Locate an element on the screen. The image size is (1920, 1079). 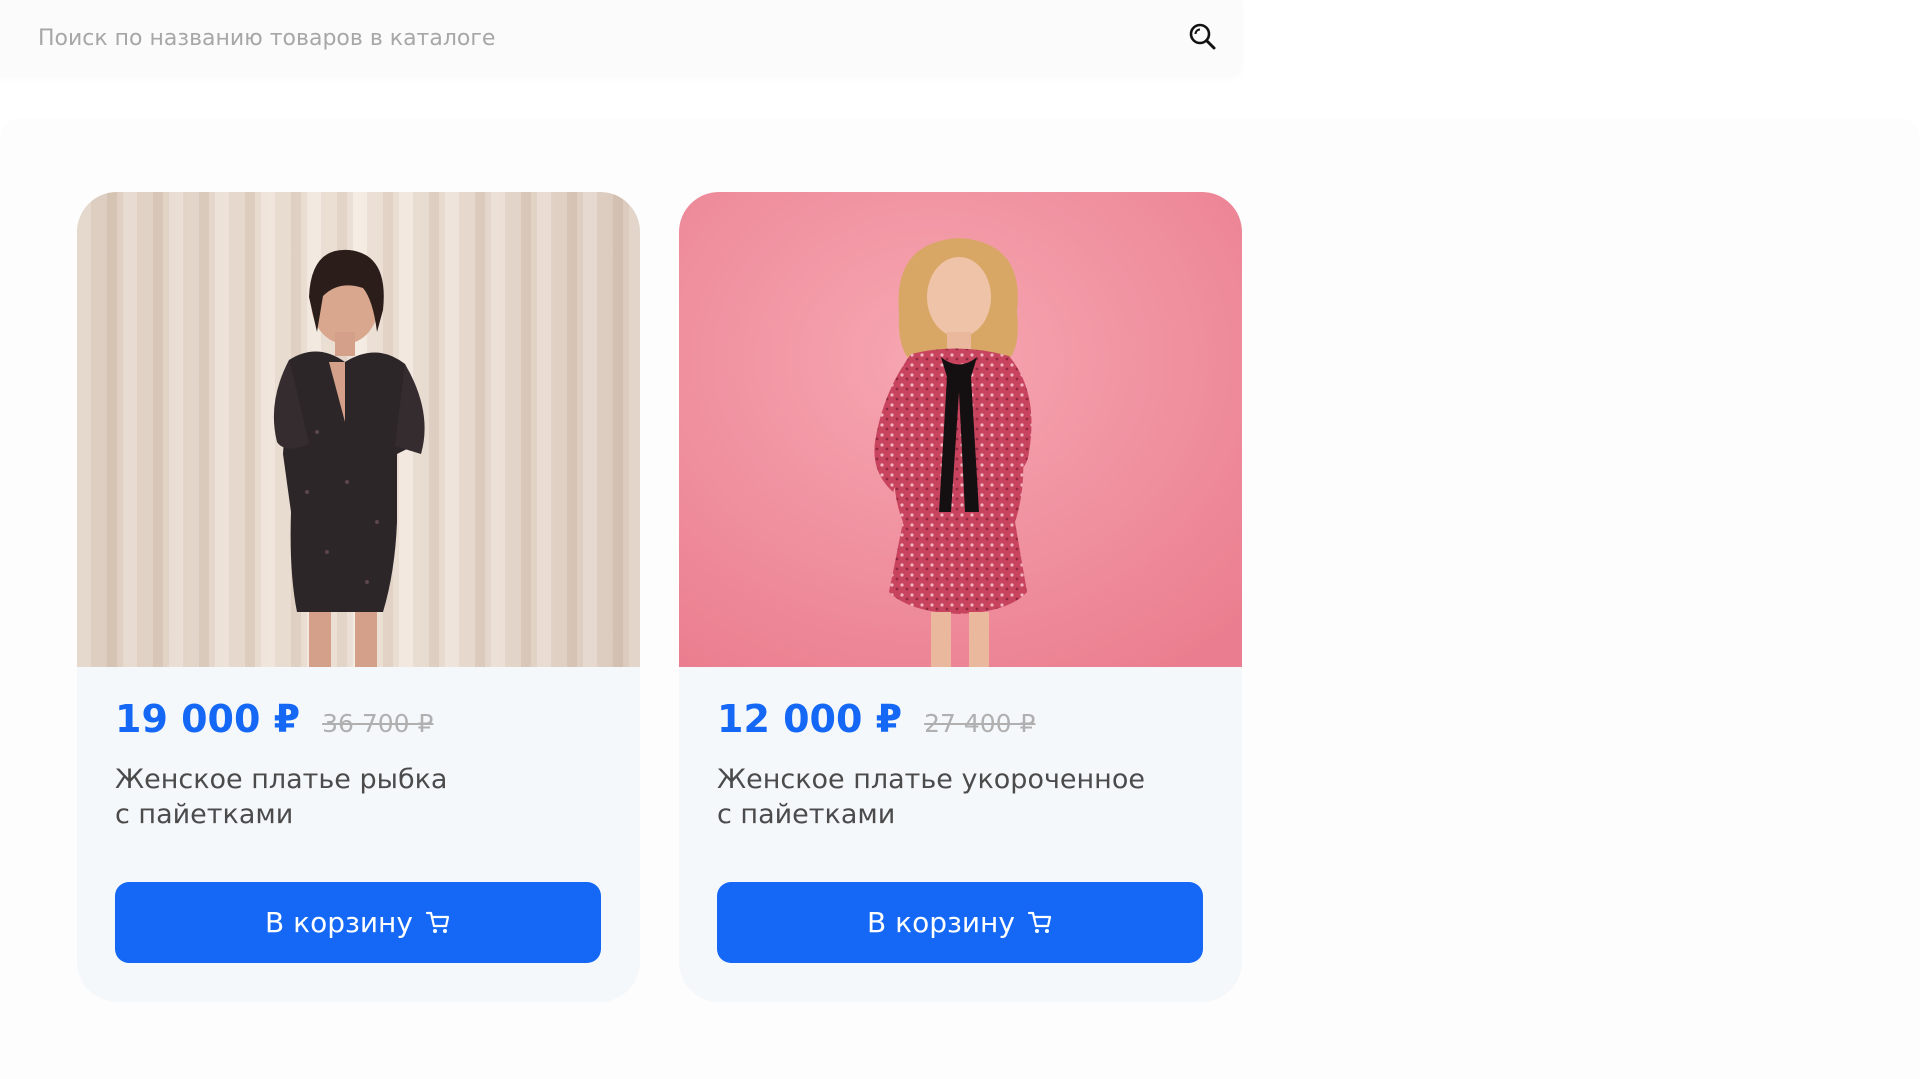
product-title-line: Женское платье рыбка is located at coordinates (281, 779).